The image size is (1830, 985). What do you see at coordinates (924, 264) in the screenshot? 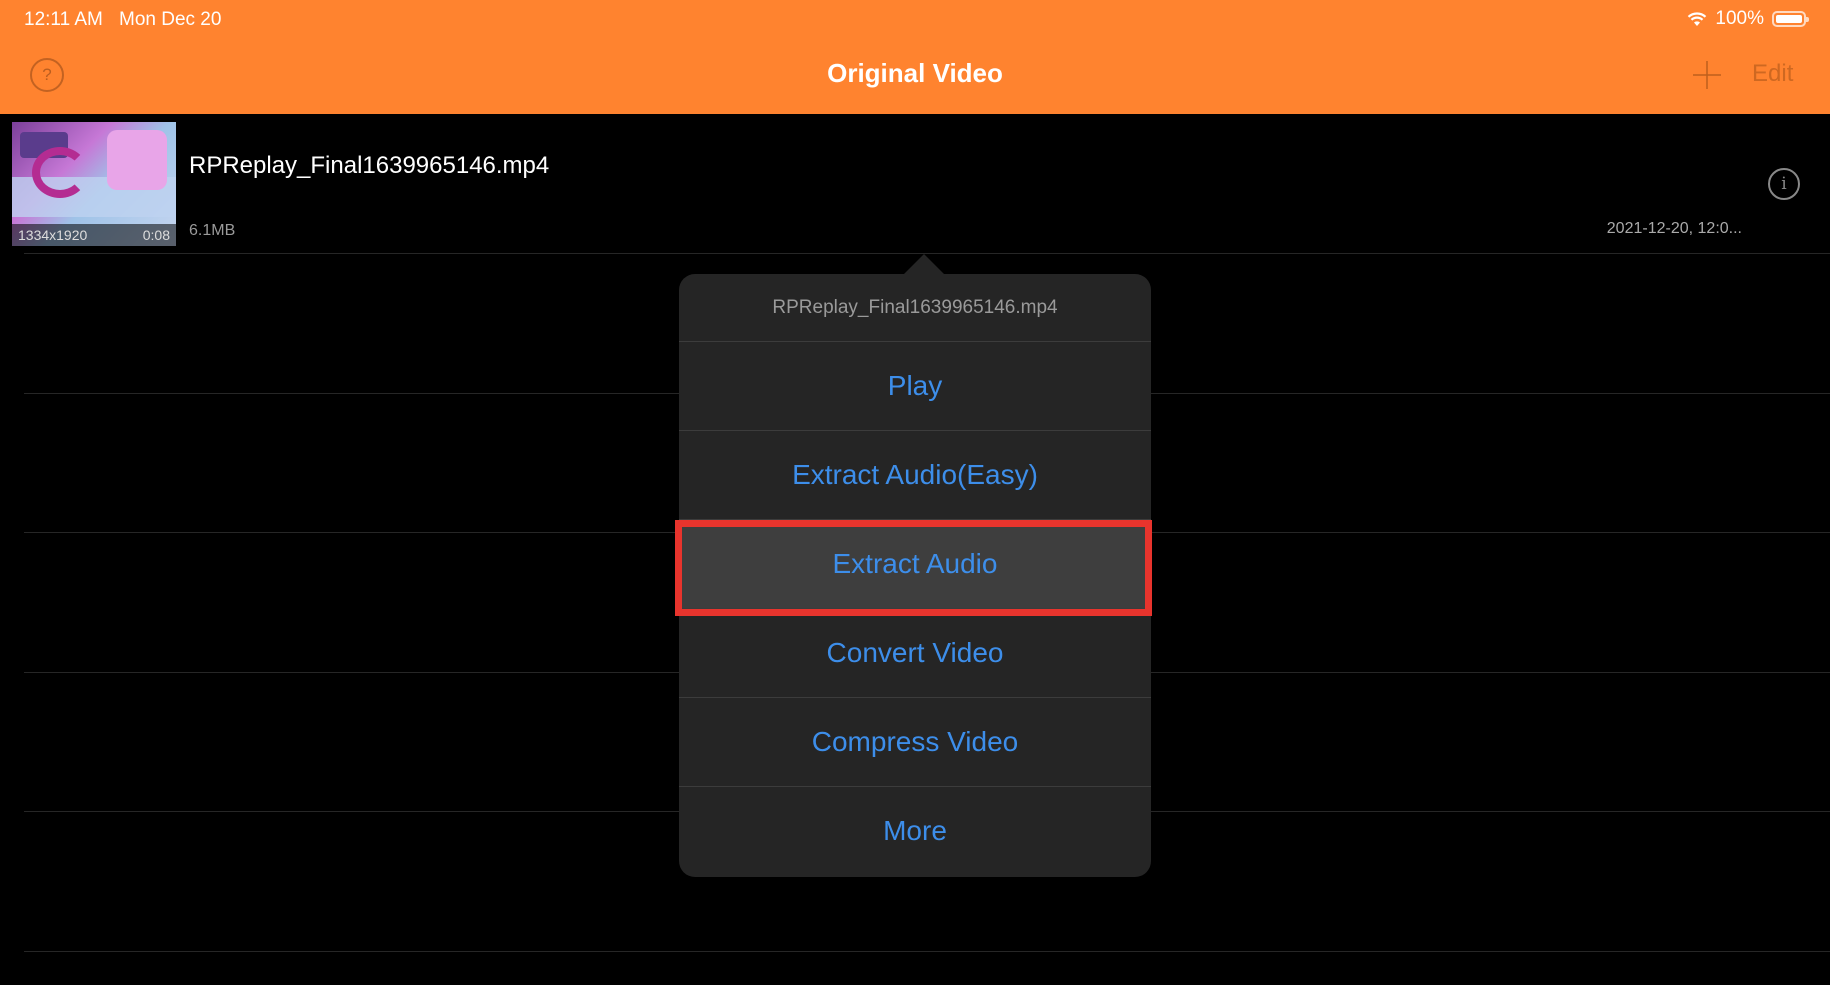
I see `popover-arrow` at bounding box center [924, 264].